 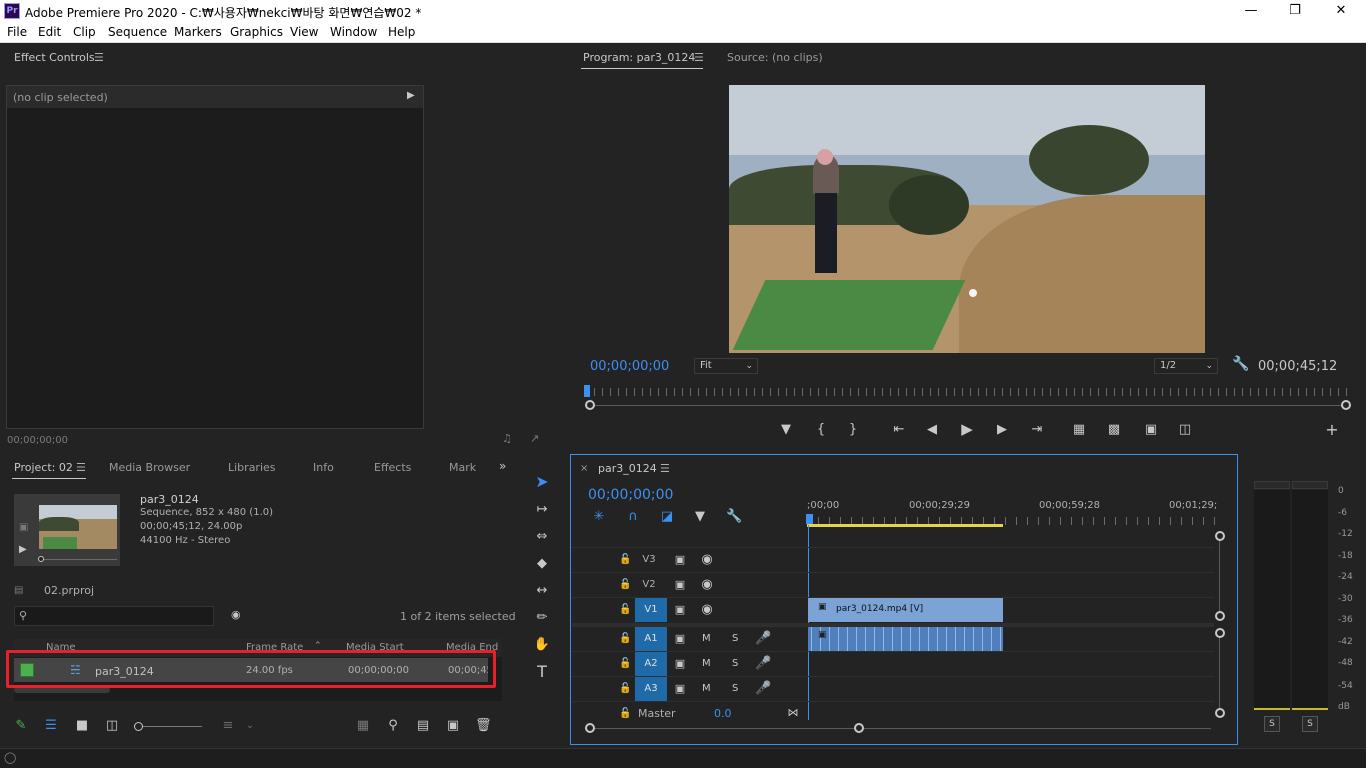 What do you see at coordinates (639, 57) in the screenshot?
I see `tab-program: Program: par3_0124` at bounding box center [639, 57].